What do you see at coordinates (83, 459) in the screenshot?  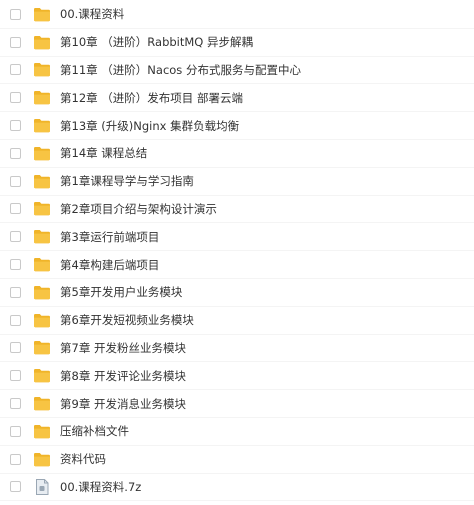 I see `file-name: 资料代码` at bounding box center [83, 459].